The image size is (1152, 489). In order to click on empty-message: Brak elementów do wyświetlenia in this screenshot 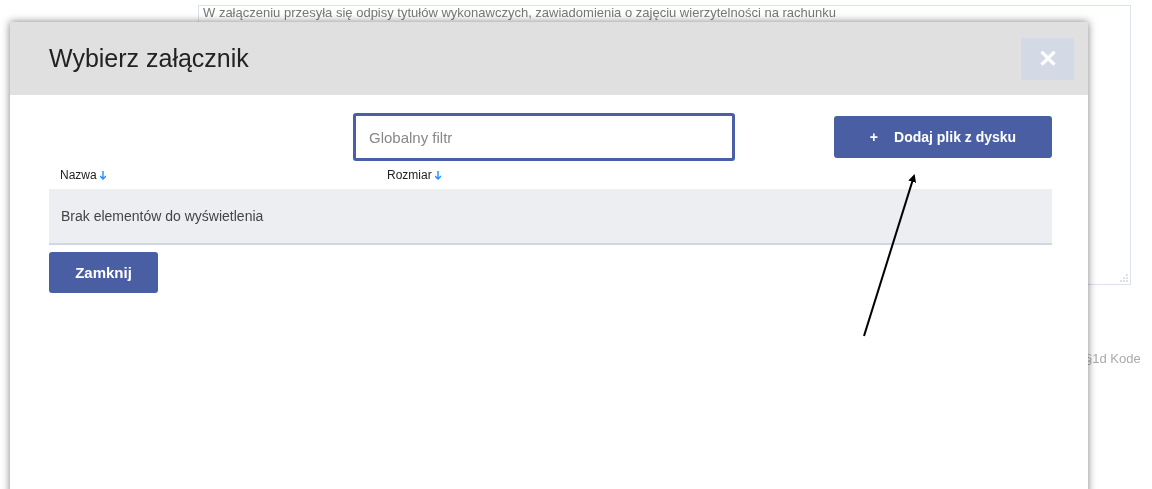, I will do `click(162, 216)`.